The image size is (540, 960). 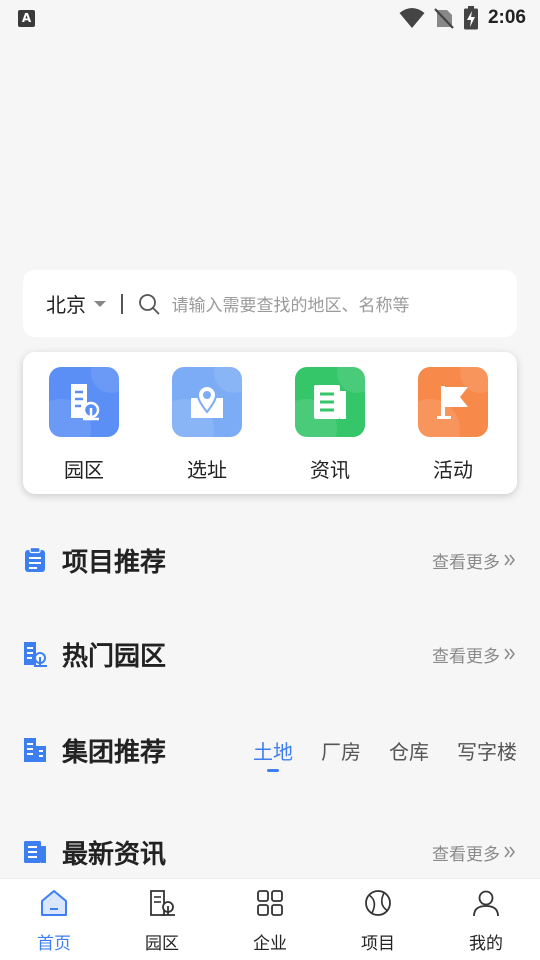 What do you see at coordinates (486, 944) in the screenshot?
I see `nav-label: 我的` at bounding box center [486, 944].